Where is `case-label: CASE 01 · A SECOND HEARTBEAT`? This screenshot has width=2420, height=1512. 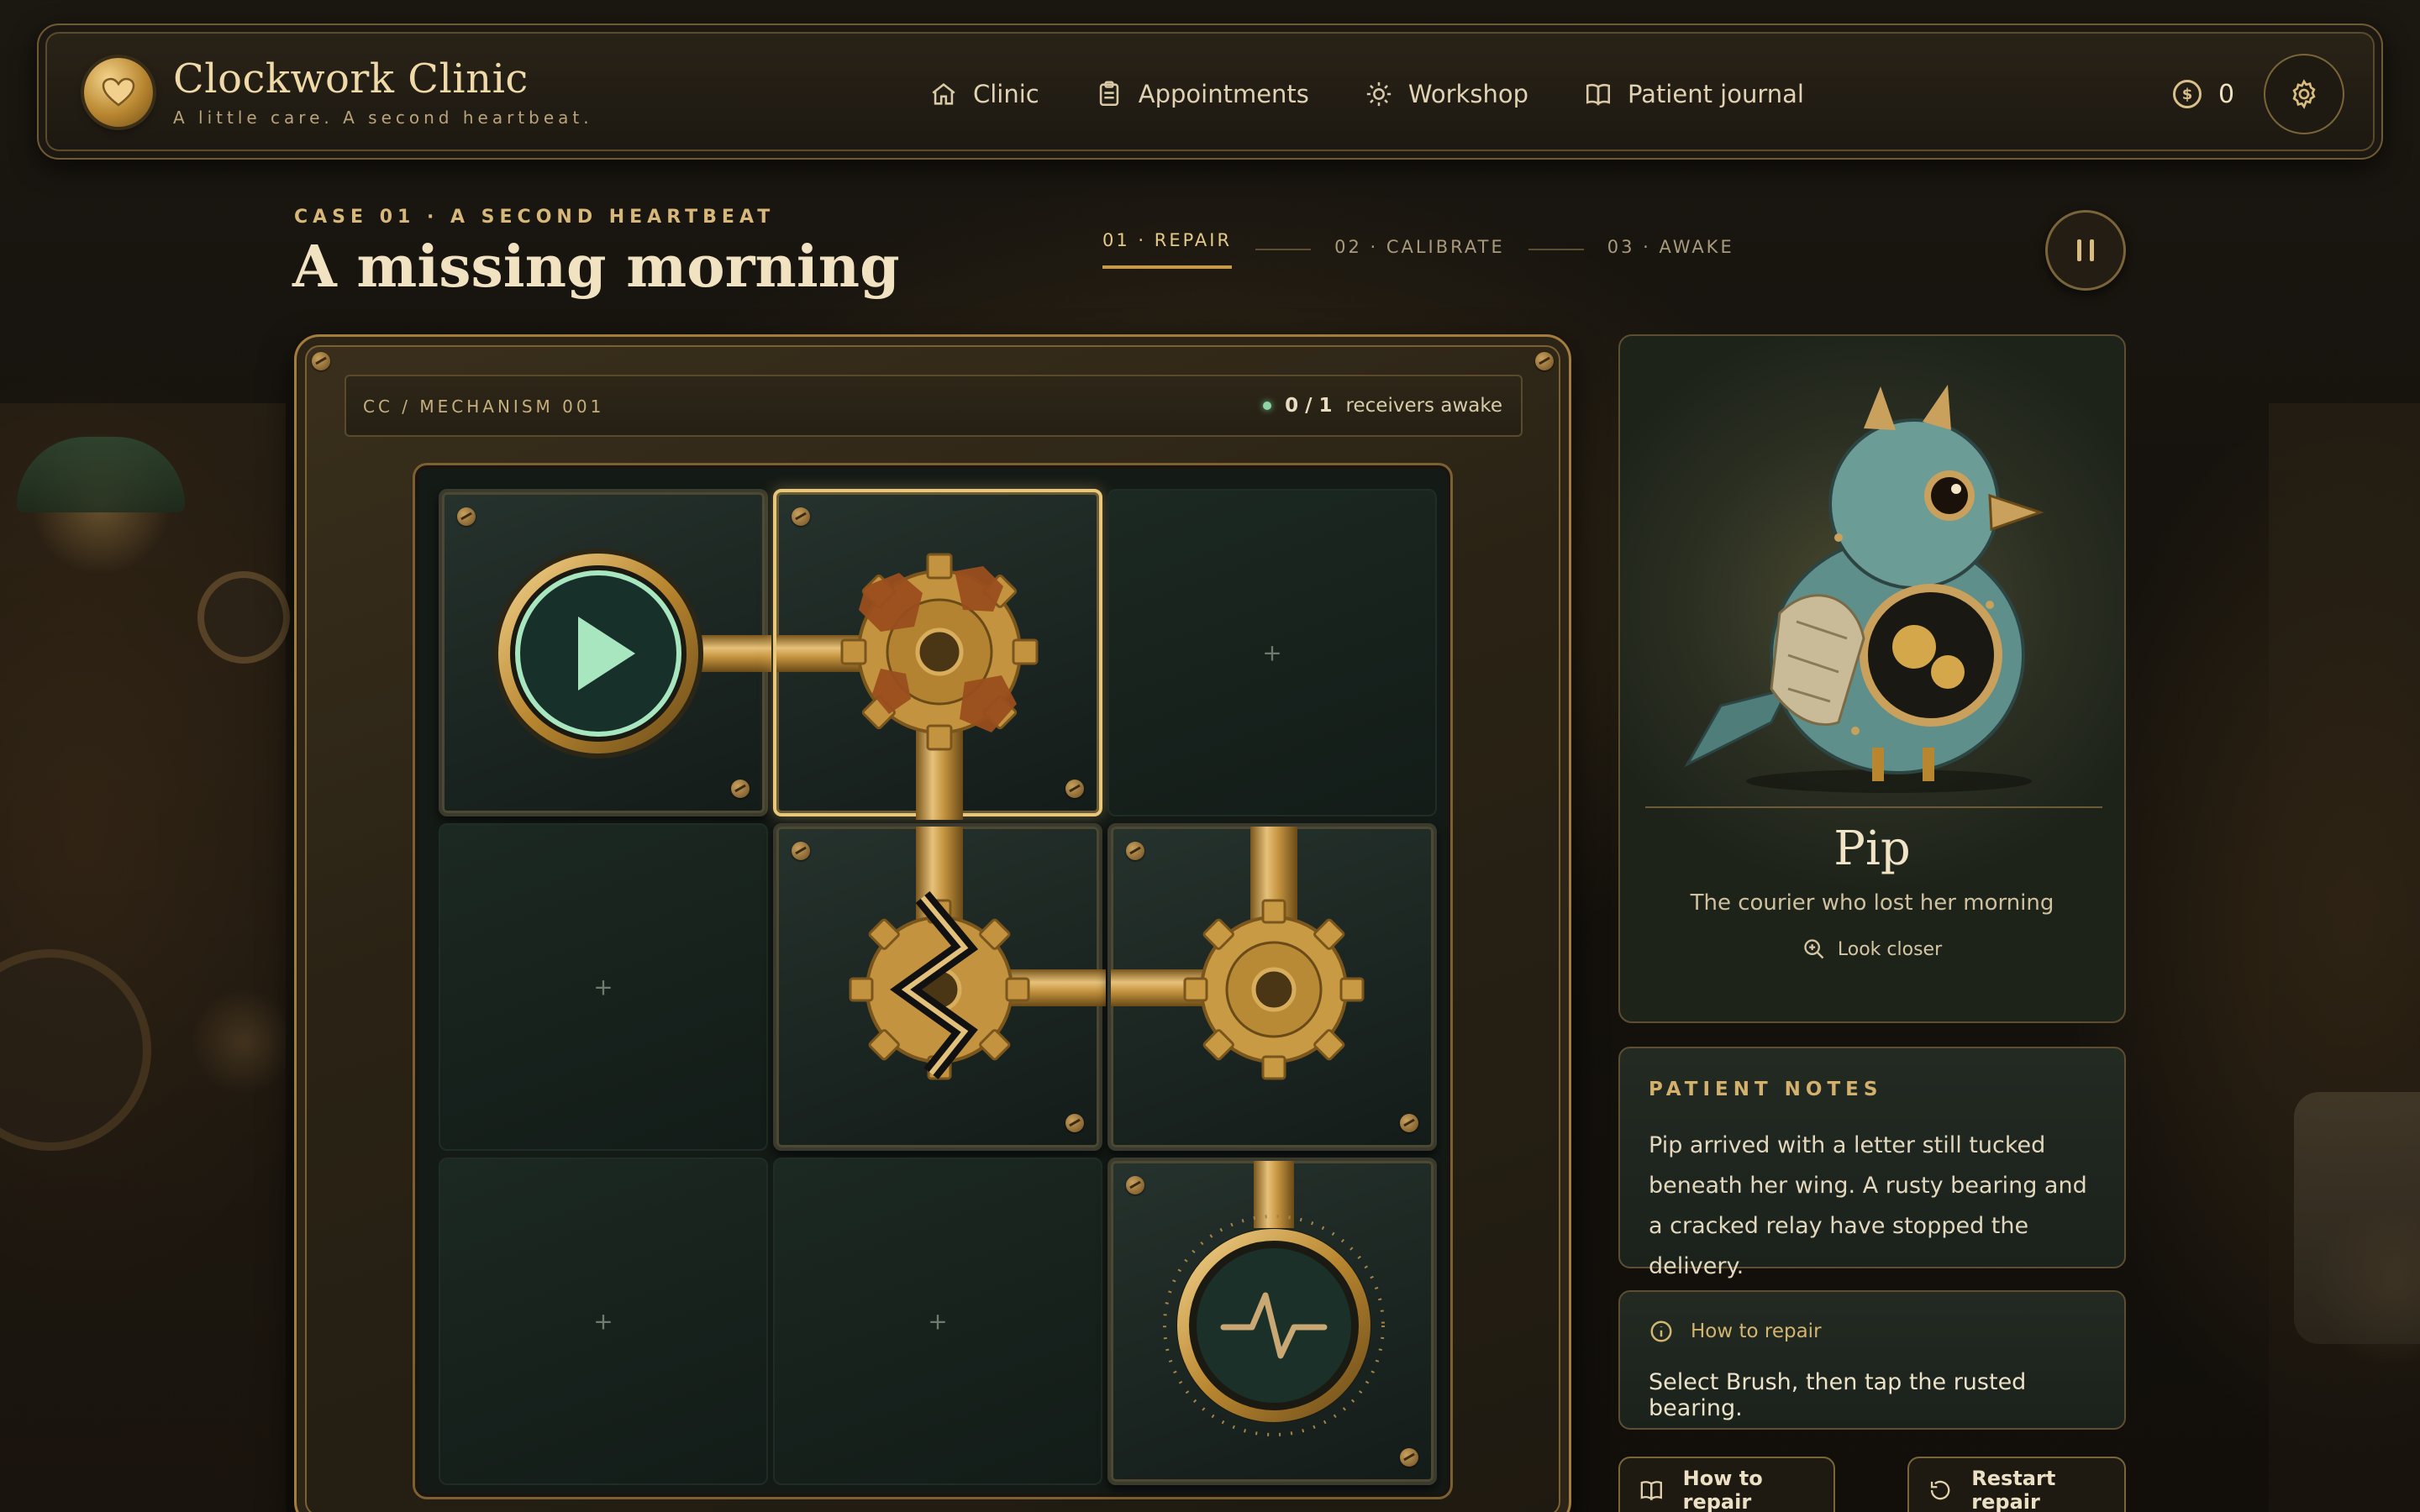
case-label: CASE 01 · A SECOND HEARTBEAT is located at coordinates (535, 217).